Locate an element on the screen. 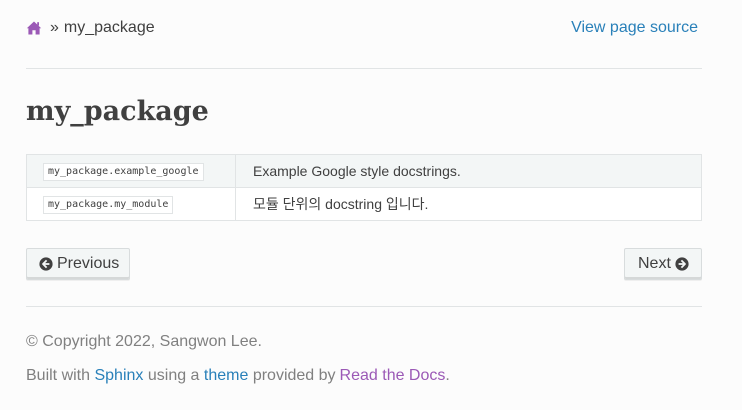  next-button: Next is located at coordinates (663, 264).